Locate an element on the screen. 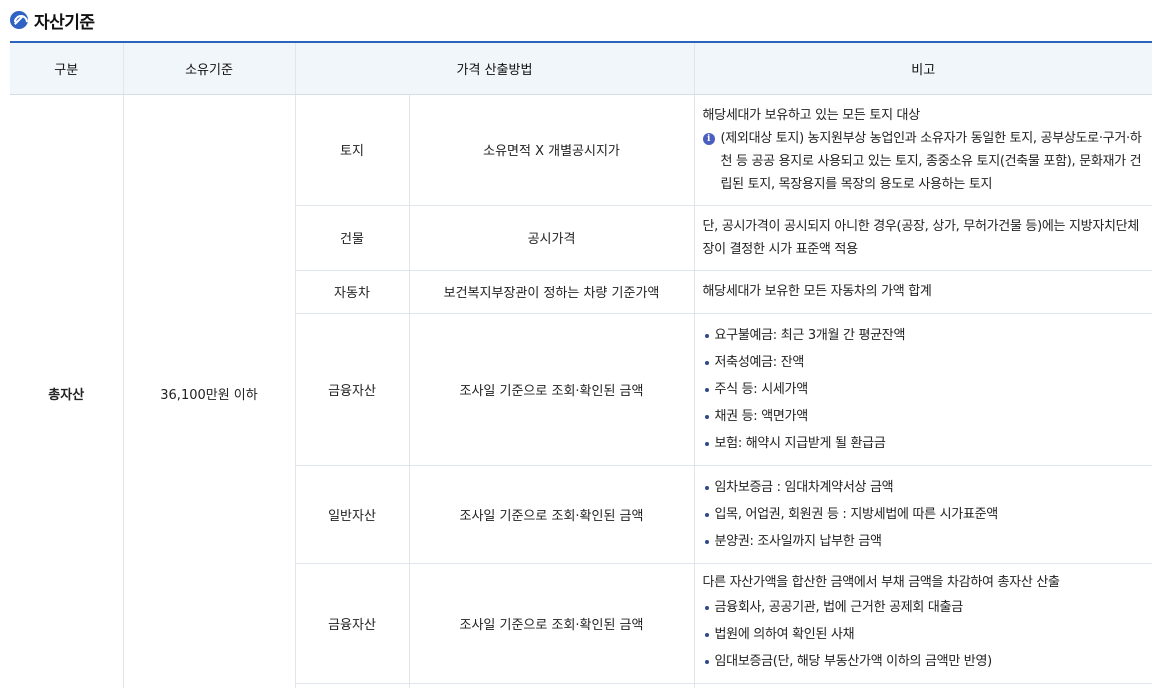 This screenshot has width=1162, height=688. list-item: 법원에 의하여 확인된 사채 is located at coordinates (923, 634).